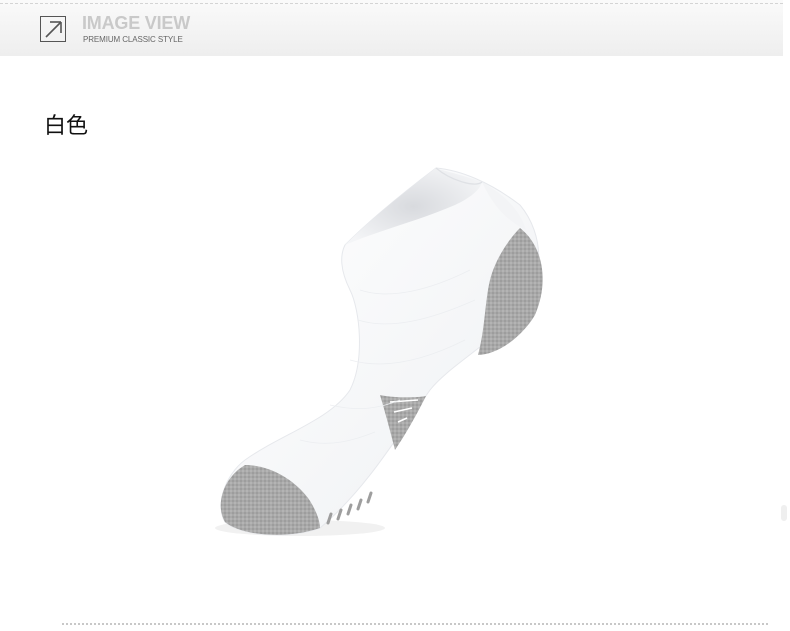 The width and height of the screenshot is (790, 631). What do you see at coordinates (136, 23) in the screenshot?
I see `header-title: IMAGE VIEW` at bounding box center [136, 23].